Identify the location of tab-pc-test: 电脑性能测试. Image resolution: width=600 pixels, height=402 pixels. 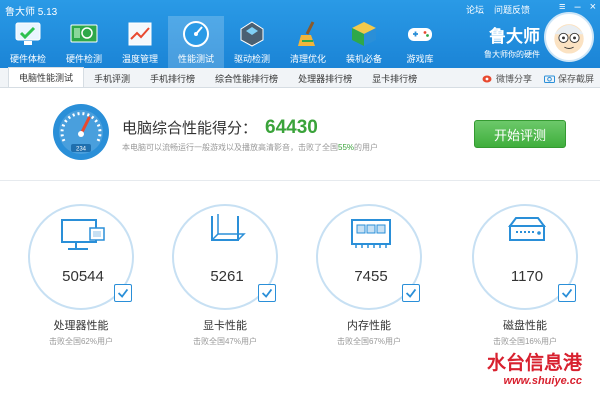
(46, 77).